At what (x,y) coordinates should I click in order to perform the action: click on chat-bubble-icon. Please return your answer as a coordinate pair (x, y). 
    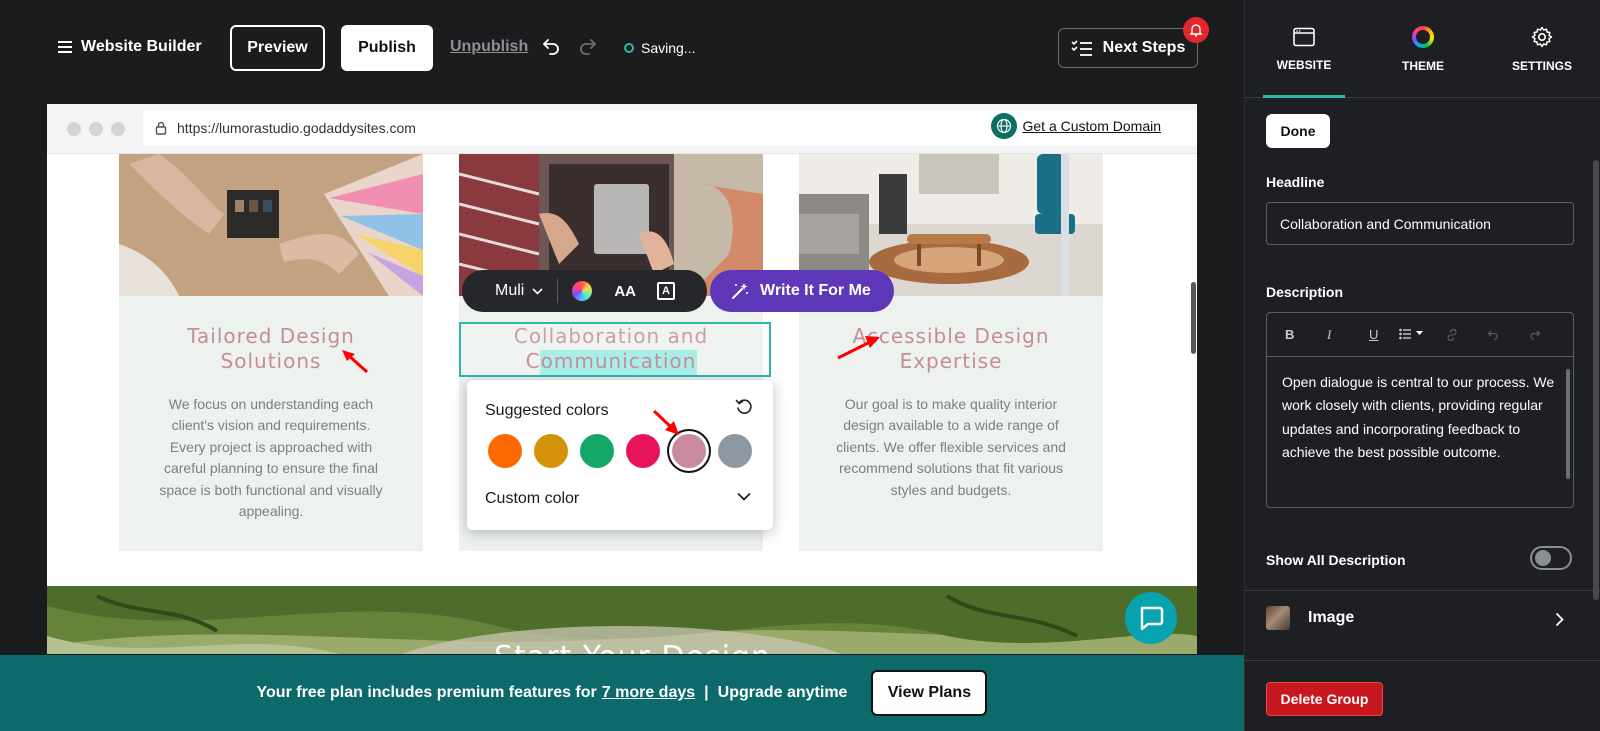
    Looking at the image, I should click on (1152, 618).